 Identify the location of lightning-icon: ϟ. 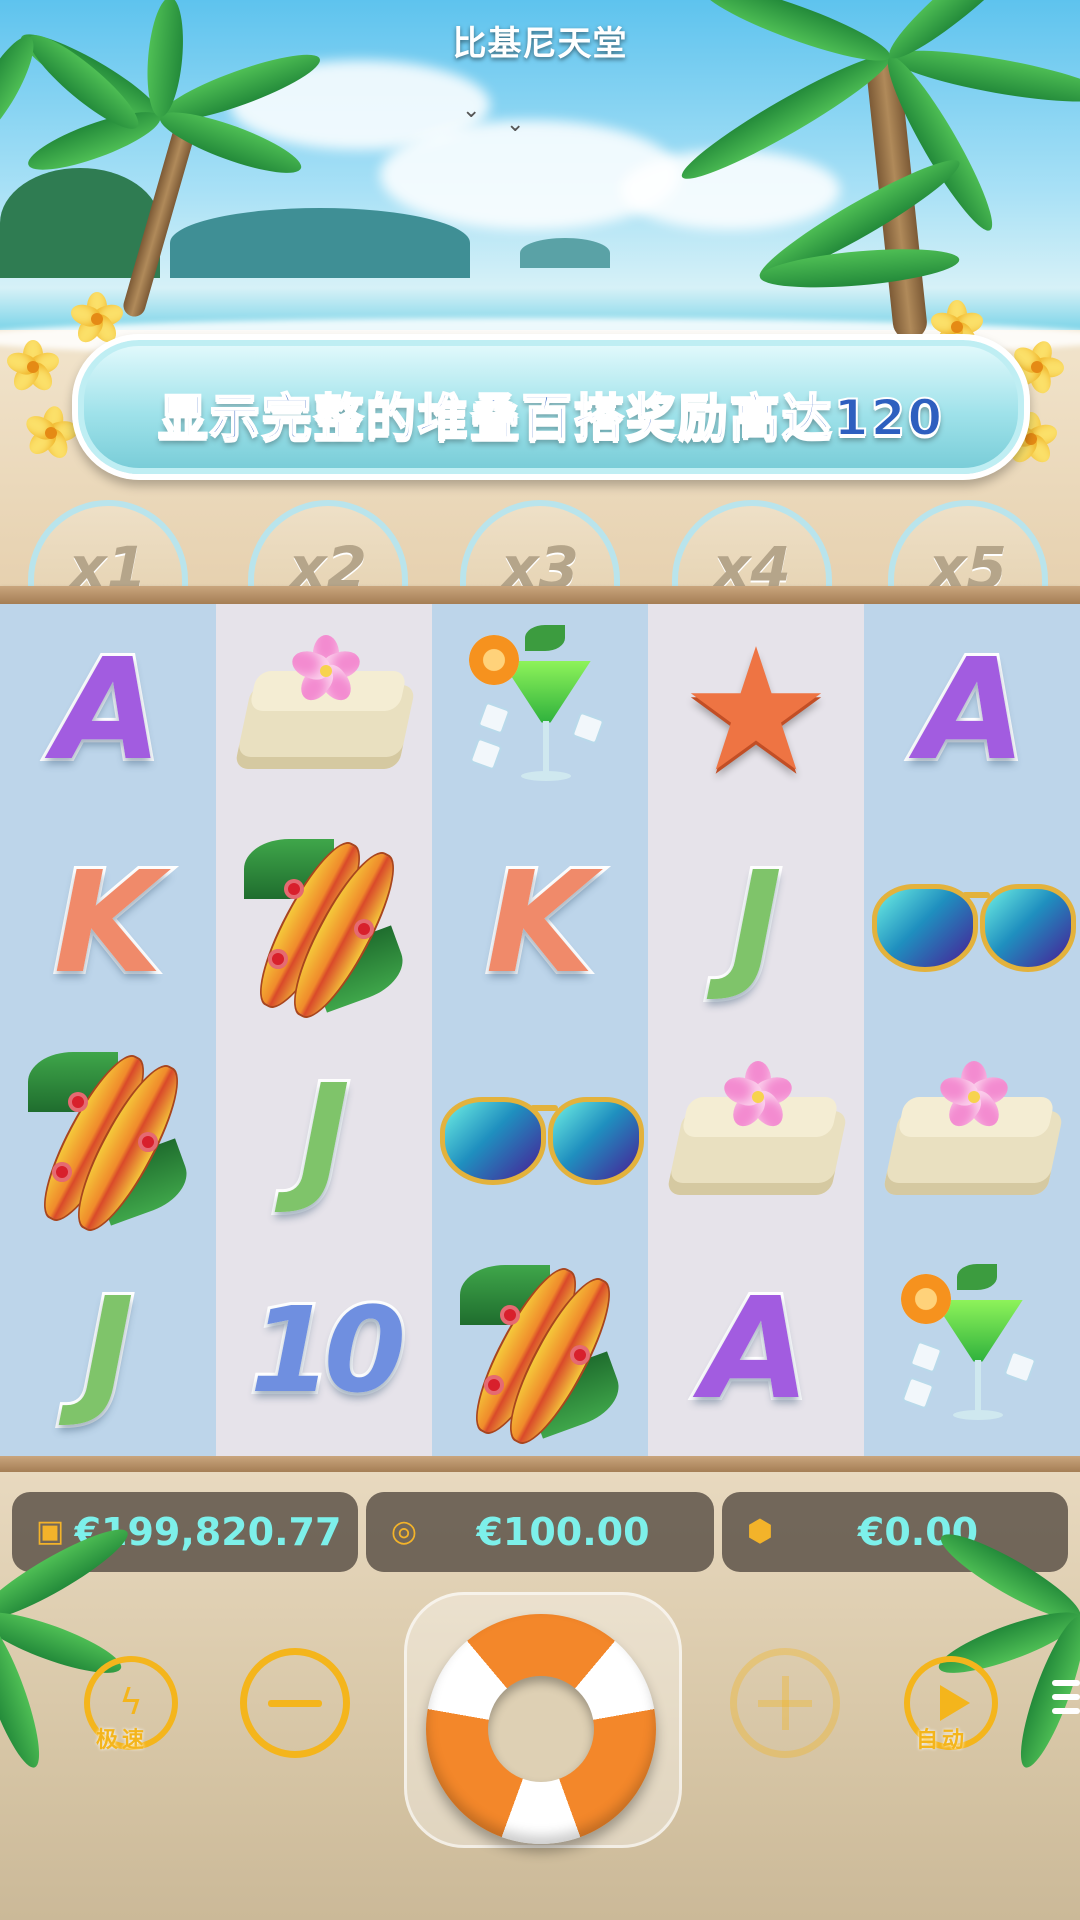
(131, 1702).